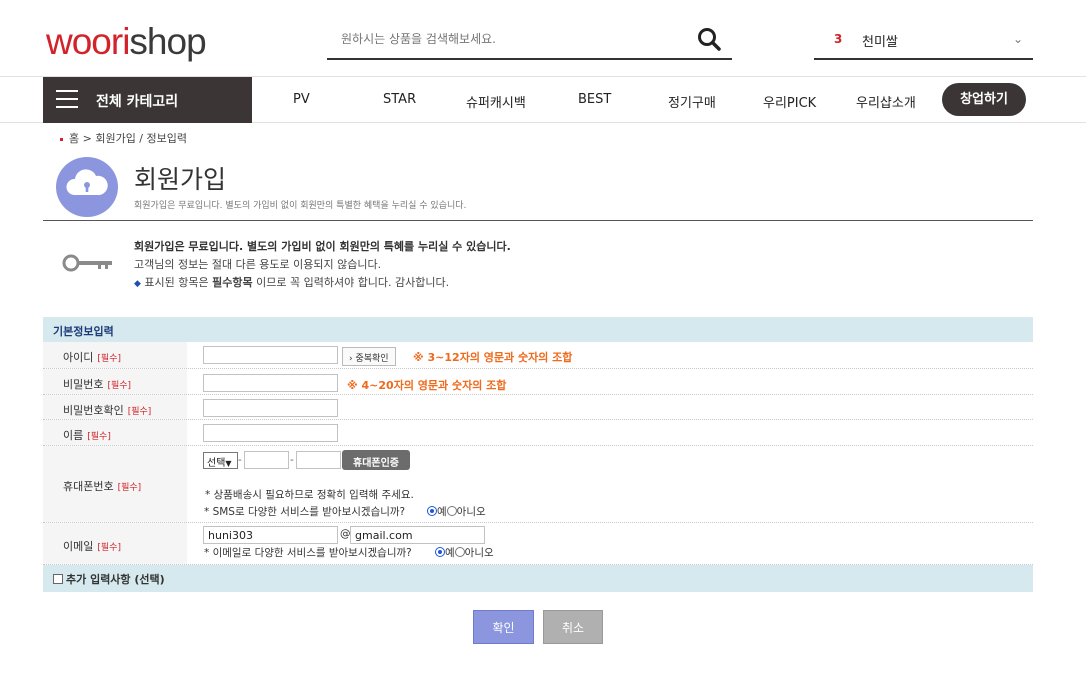  What do you see at coordinates (308, 553) in the screenshot?
I see `email-question: * 이메일로 다양한 서비스를 받아보시겠습니까?` at bounding box center [308, 553].